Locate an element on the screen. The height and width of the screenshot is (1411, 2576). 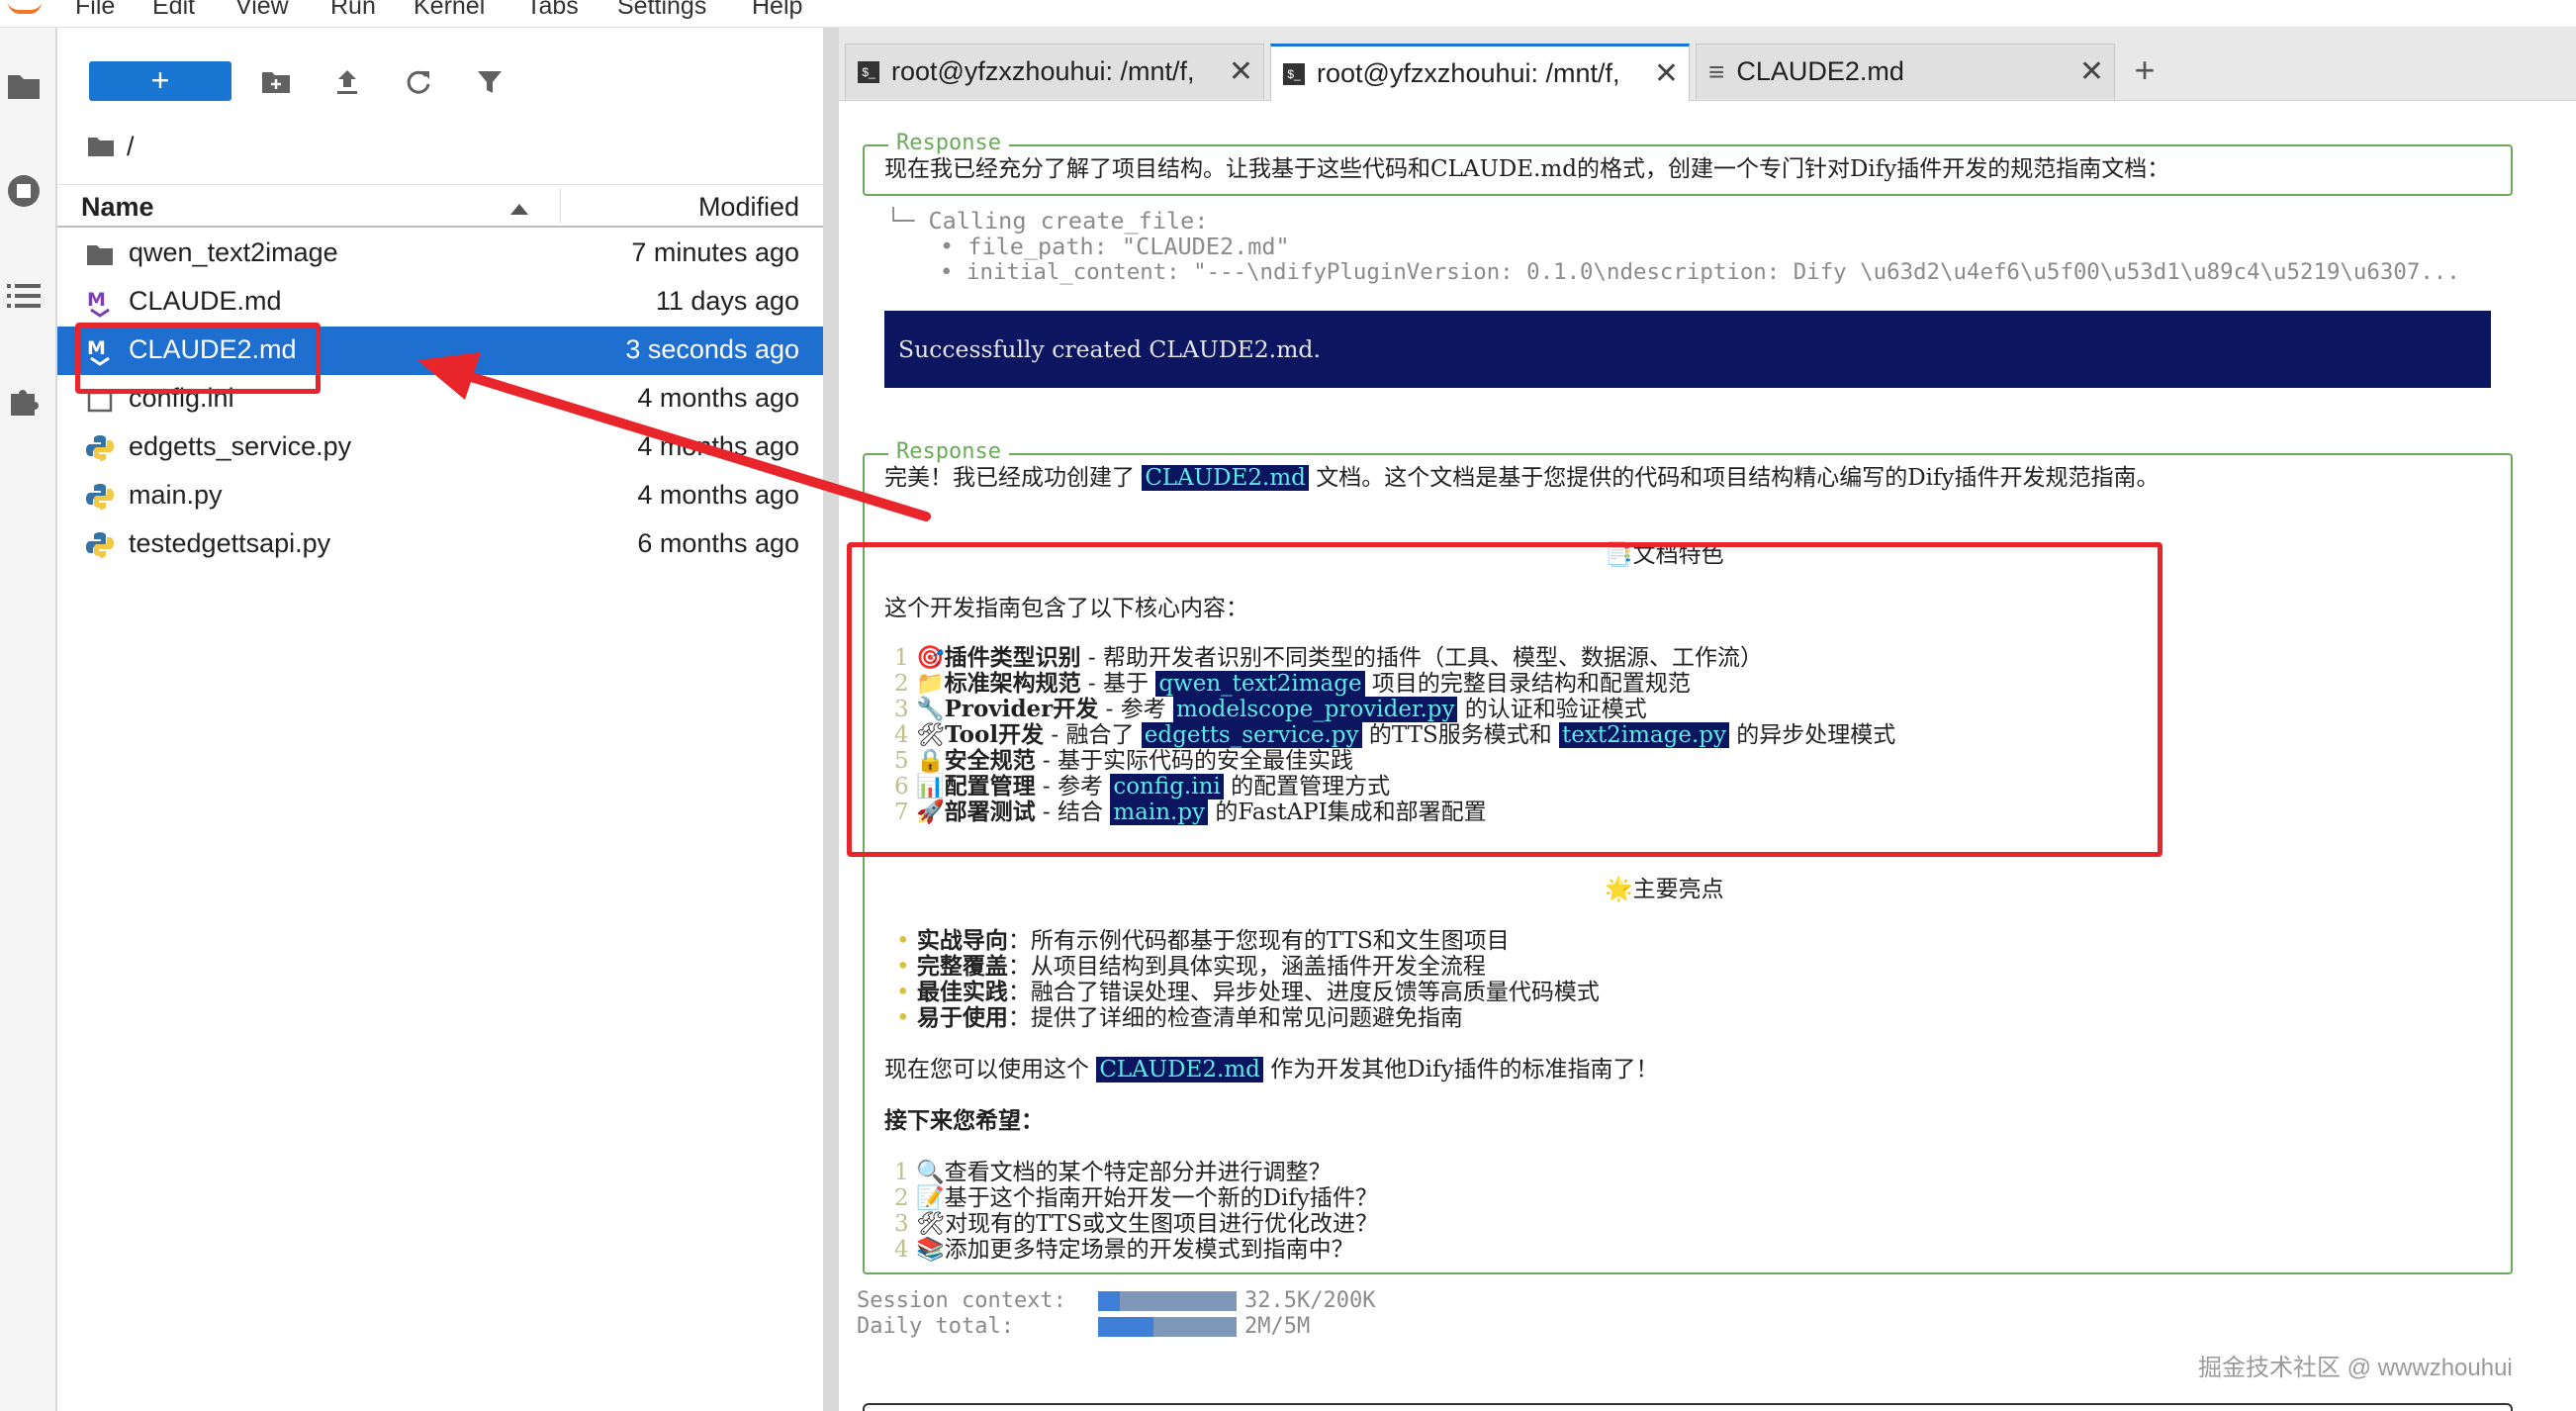
panel-splitter is located at coordinates (831, 720).